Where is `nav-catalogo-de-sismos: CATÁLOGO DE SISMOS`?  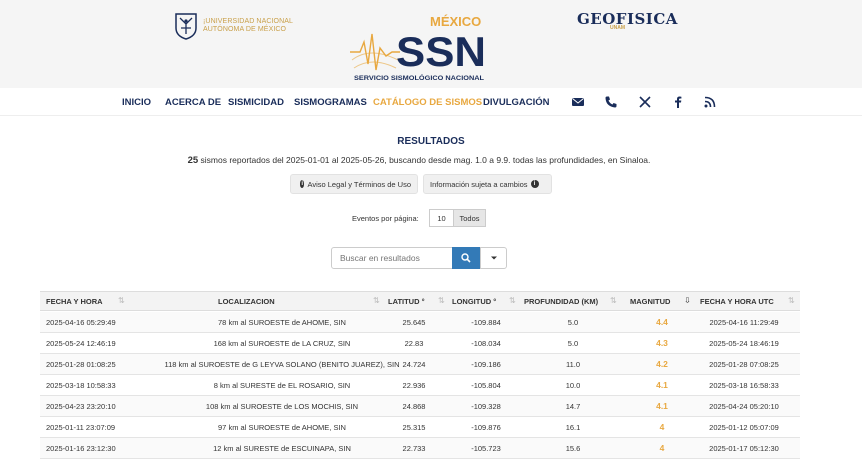
nav-catalogo-de-sismos: CATÁLOGO DE SISMOS is located at coordinates (427, 102).